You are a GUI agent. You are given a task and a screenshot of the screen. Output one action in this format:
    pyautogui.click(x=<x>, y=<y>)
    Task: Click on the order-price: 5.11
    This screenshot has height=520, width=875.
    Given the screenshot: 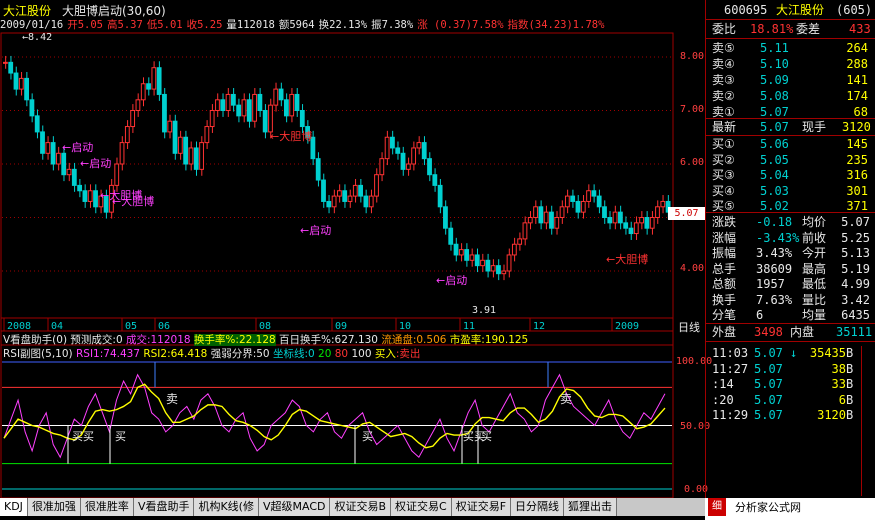 What is the action you would take?
    pyautogui.click(x=774, y=48)
    